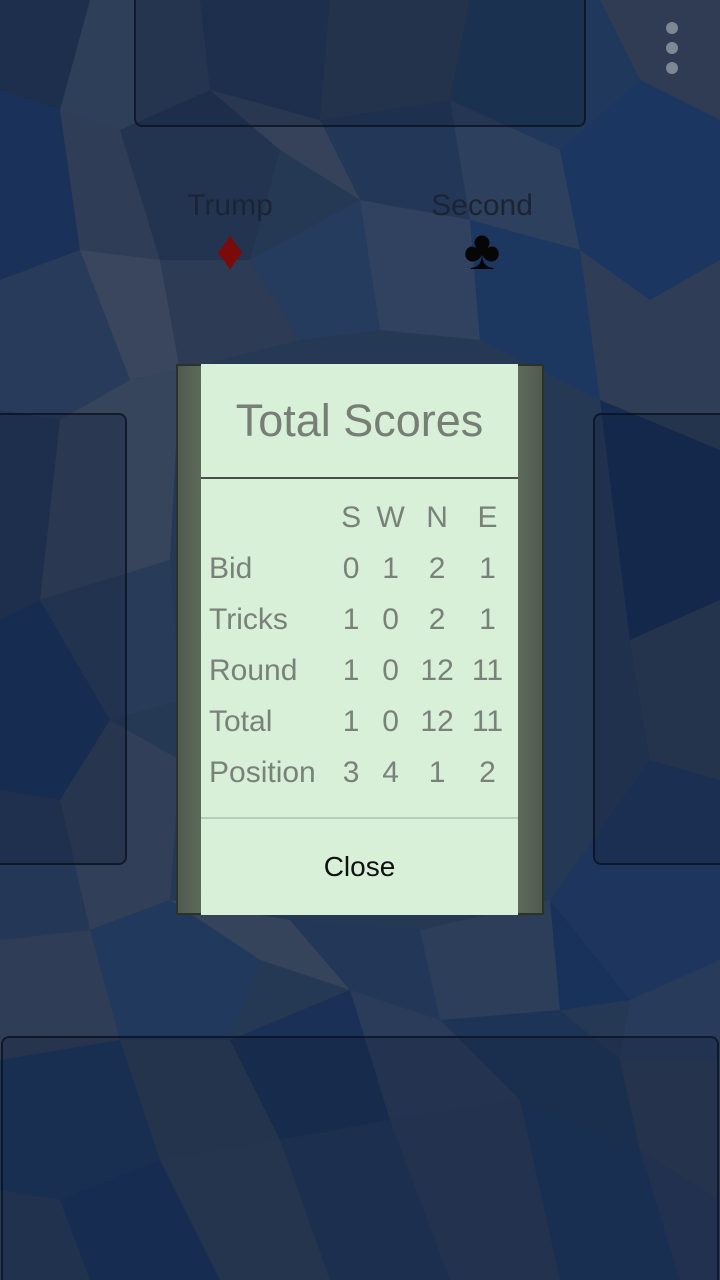 The width and height of the screenshot is (720, 1280). What do you see at coordinates (253, 670) in the screenshot?
I see `row-label: Round` at bounding box center [253, 670].